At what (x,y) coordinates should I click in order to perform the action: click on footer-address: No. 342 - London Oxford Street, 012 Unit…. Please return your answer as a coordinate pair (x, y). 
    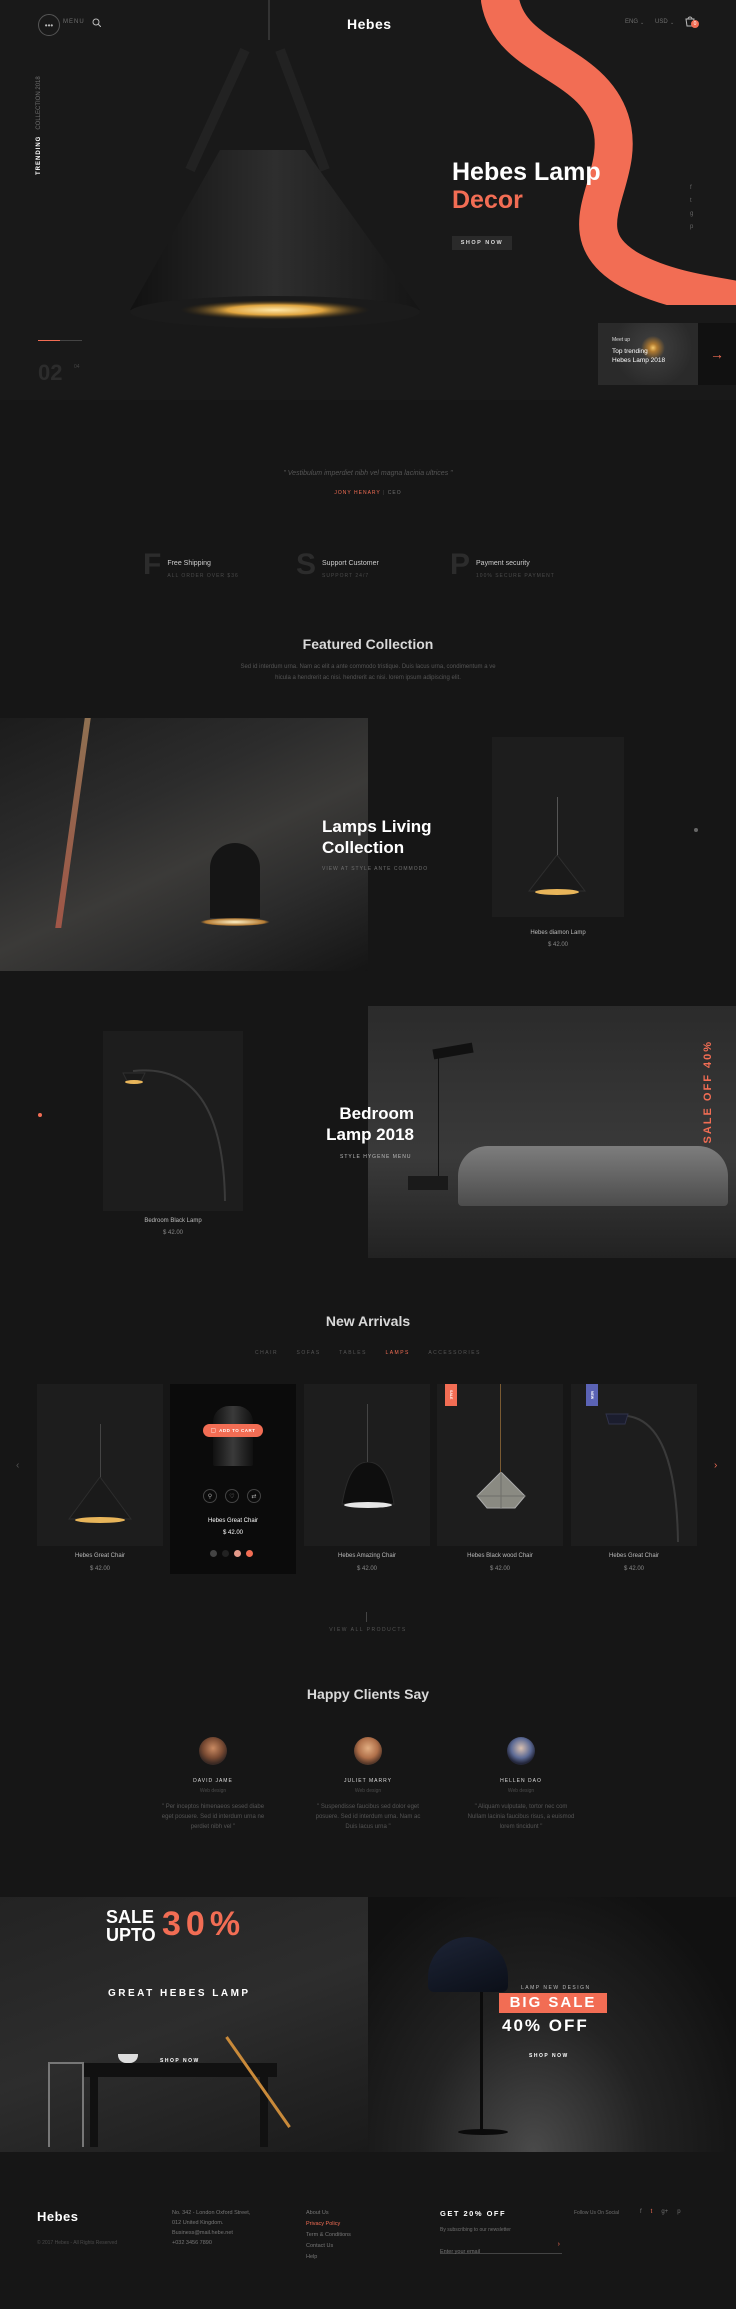
    Looking at the image, I should click on (211, 2228).